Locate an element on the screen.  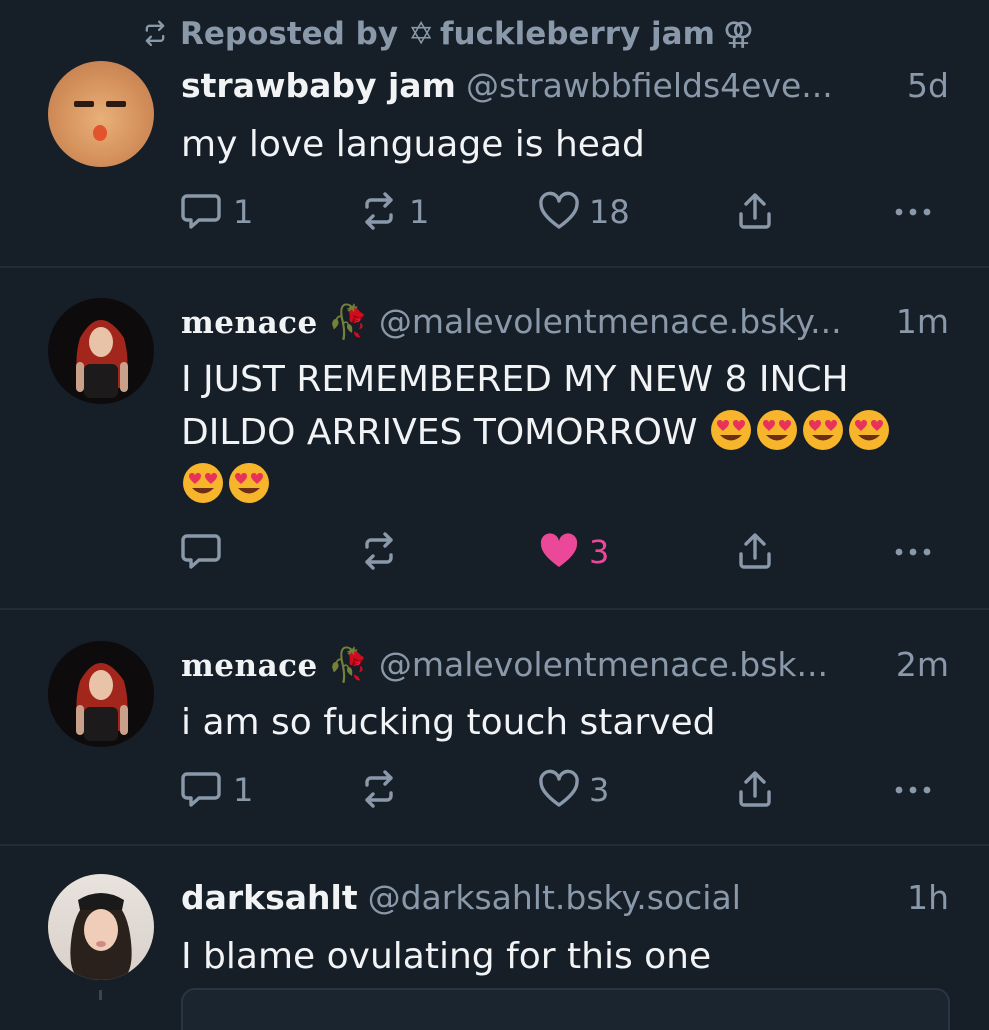
post-text-line: DILDO ARRIVES TOMORROW is located at coordinates (439, 432).